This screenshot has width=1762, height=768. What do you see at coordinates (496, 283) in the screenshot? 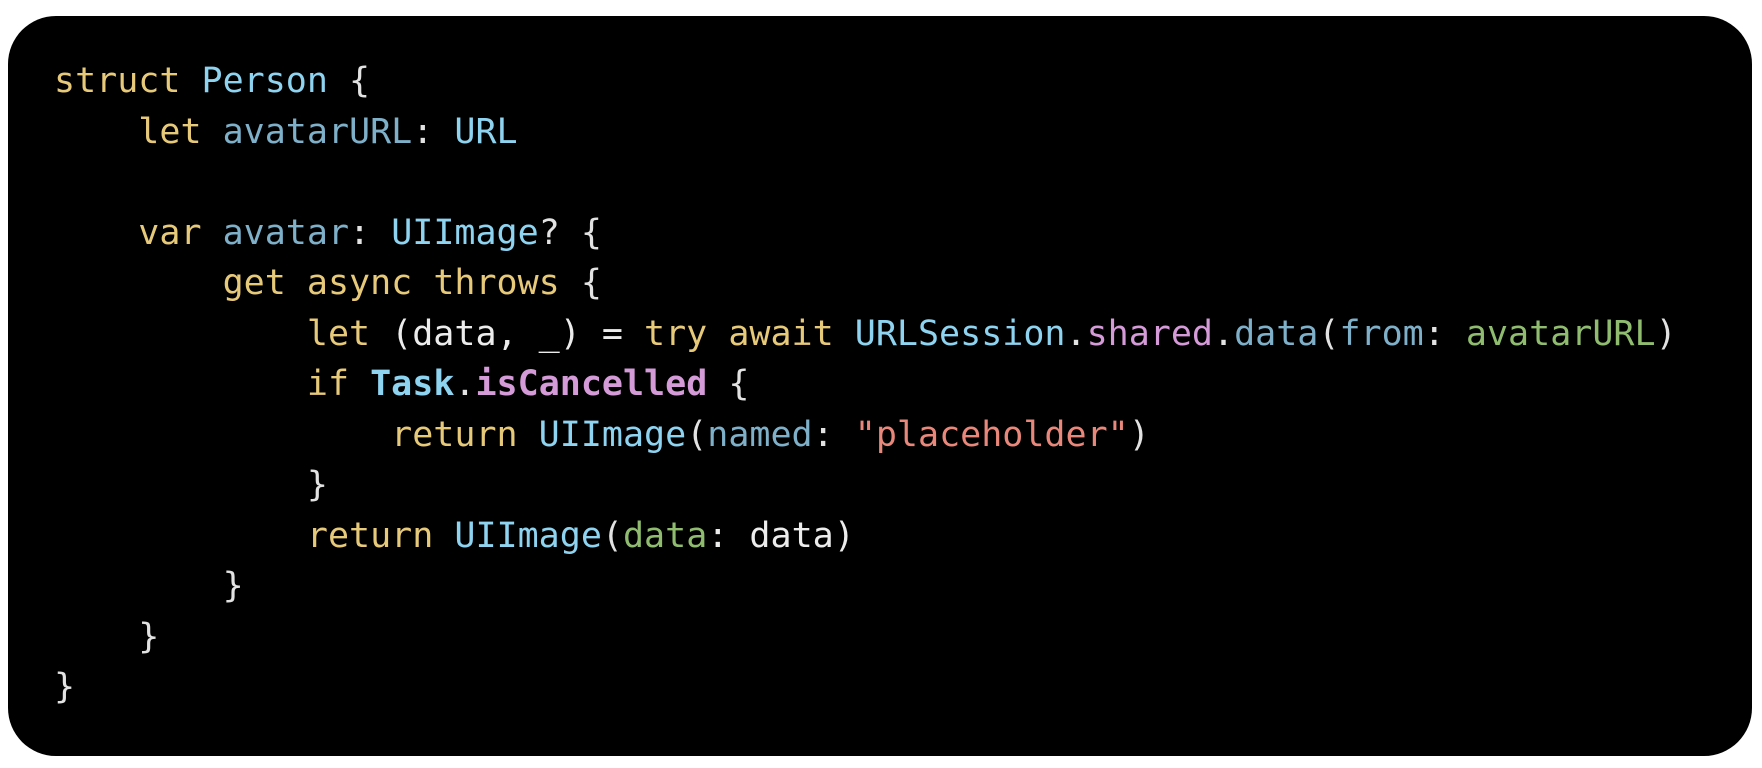
I see `code-token: throws` at bounding box center [496, 283].